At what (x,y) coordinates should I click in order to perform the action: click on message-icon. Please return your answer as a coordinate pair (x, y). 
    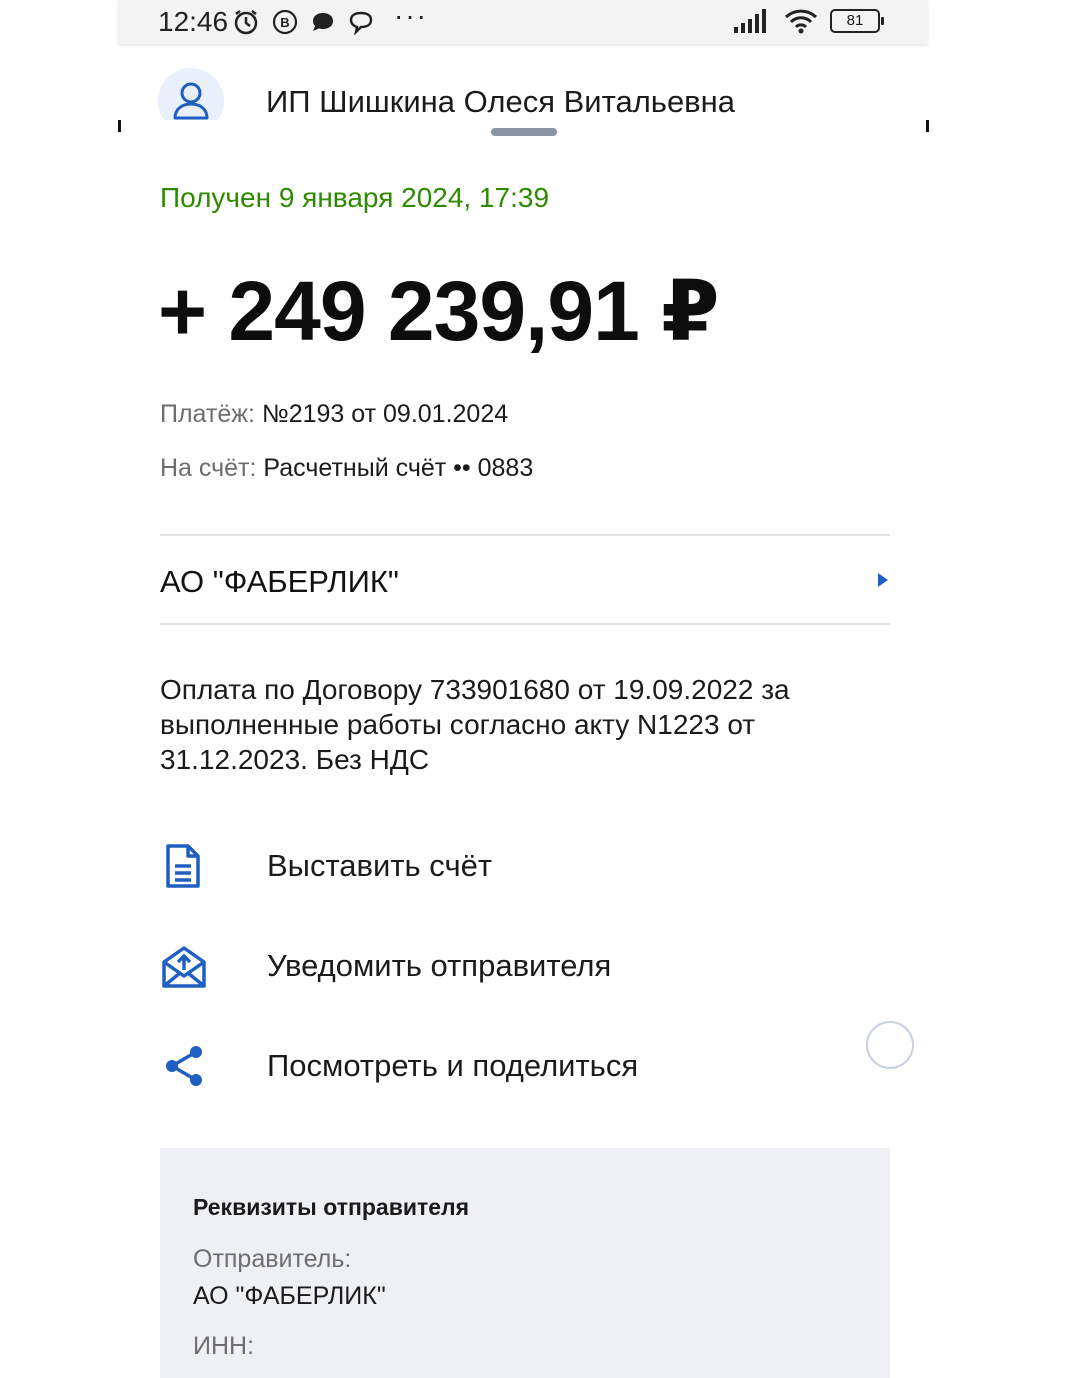
    Looking at the image, I should click on (361, 23).